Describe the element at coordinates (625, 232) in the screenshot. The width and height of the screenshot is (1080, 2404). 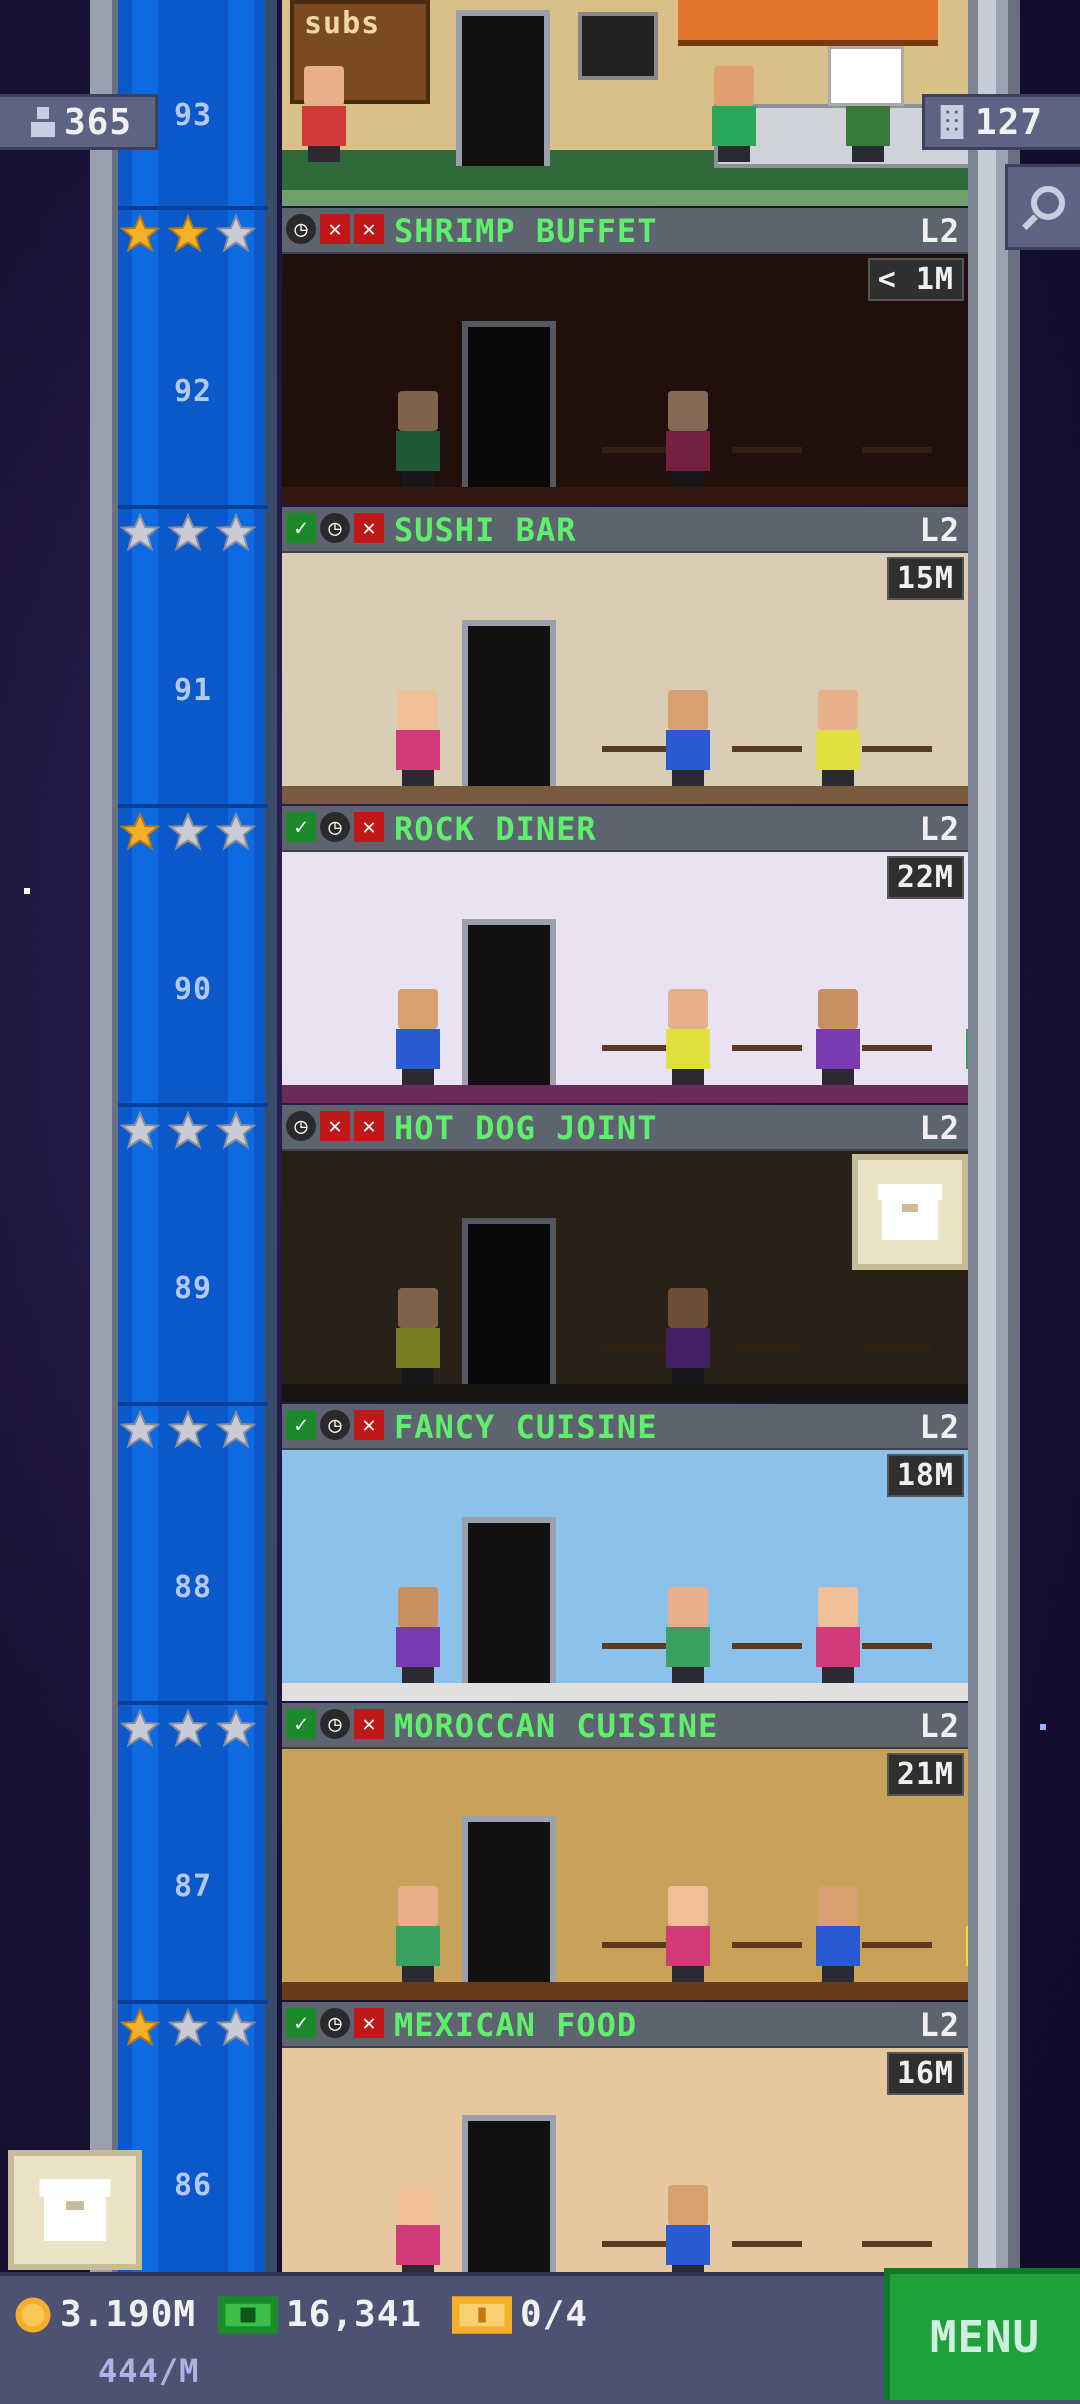
I see `business-banner-shrimp-buffet: ◷ ✕ ✕ SHRIMP BUFFET L2` at that location.